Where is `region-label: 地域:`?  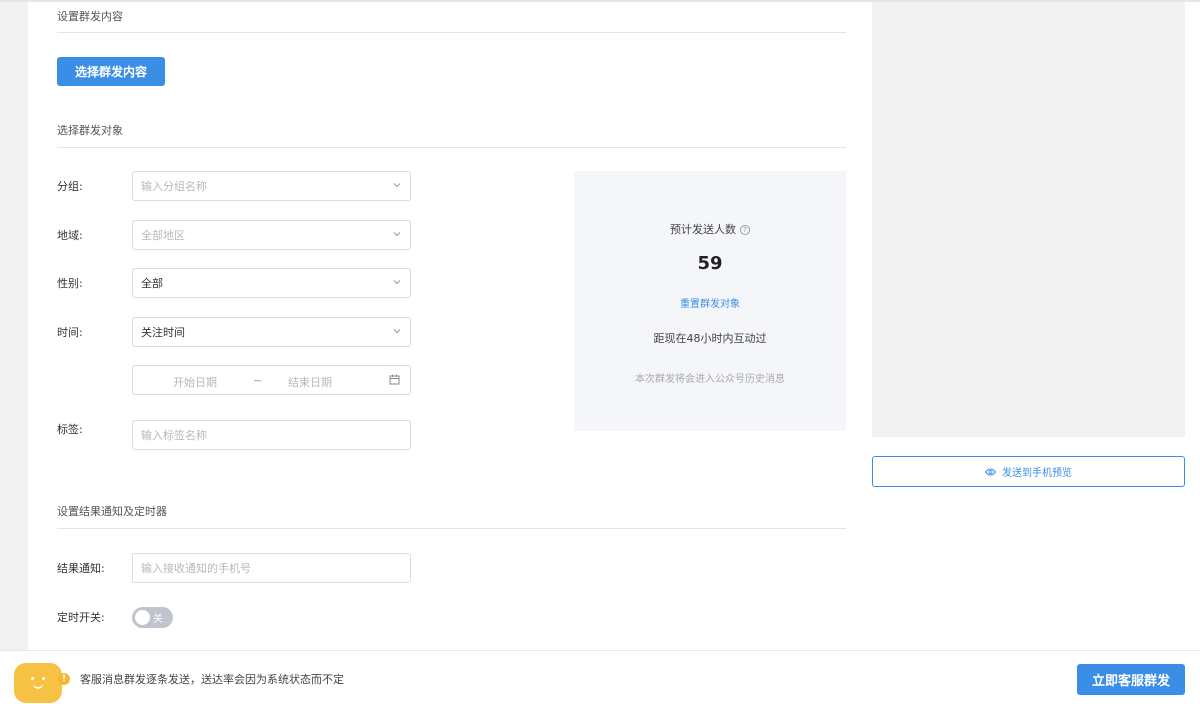 region-label: 地域: is located at coordinates (70, 235).